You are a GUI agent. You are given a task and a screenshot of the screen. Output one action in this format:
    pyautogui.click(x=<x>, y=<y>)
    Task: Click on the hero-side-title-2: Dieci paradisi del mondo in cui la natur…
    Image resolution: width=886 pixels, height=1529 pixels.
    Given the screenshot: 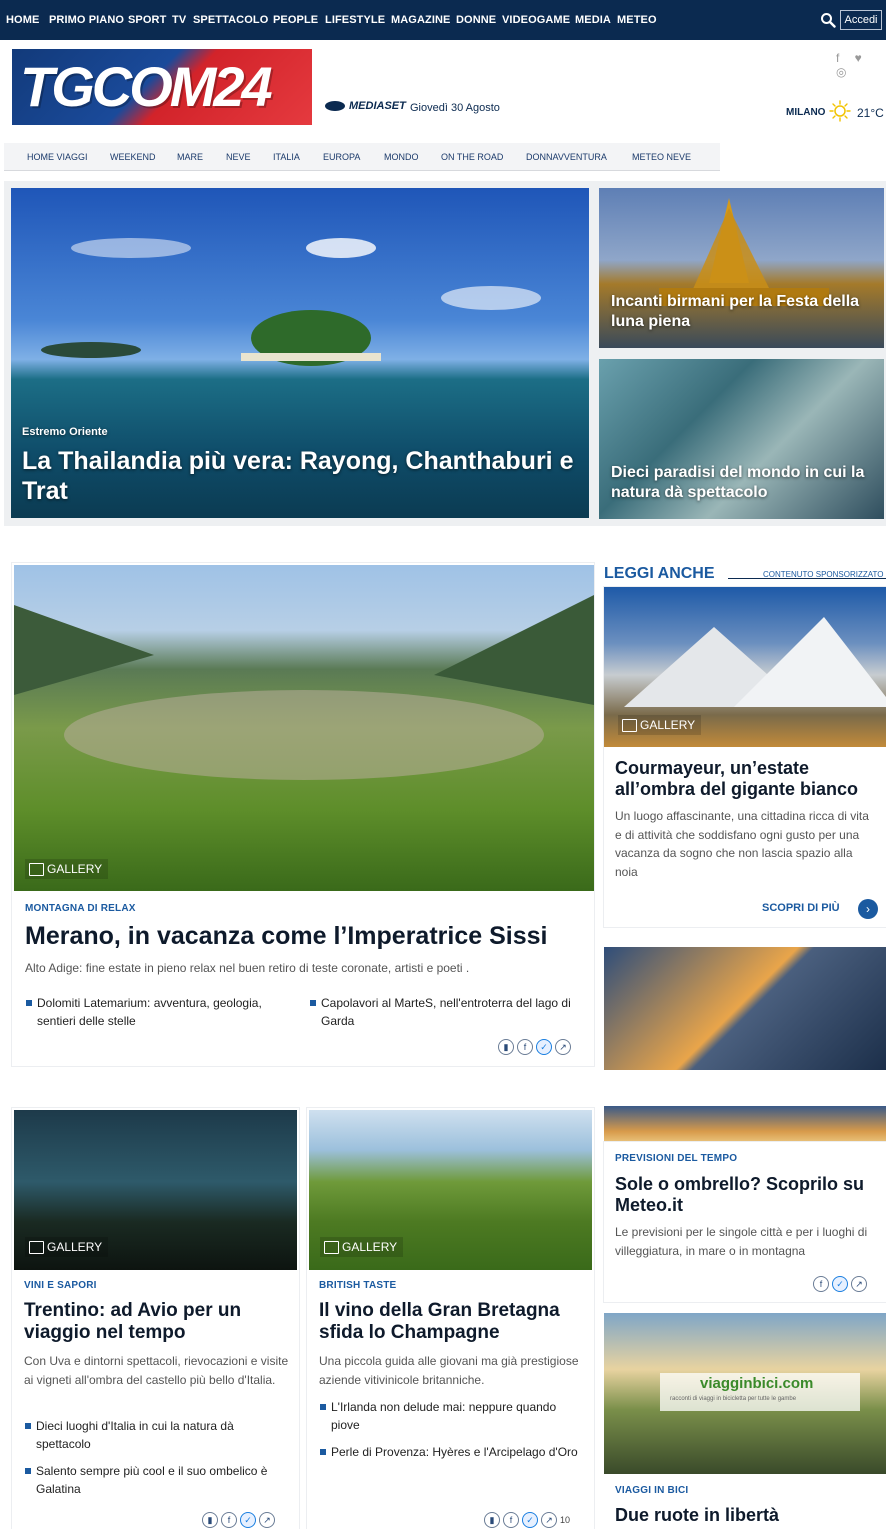 What is the action you would take?
    pyautogui.click(x=741, y=483)
    